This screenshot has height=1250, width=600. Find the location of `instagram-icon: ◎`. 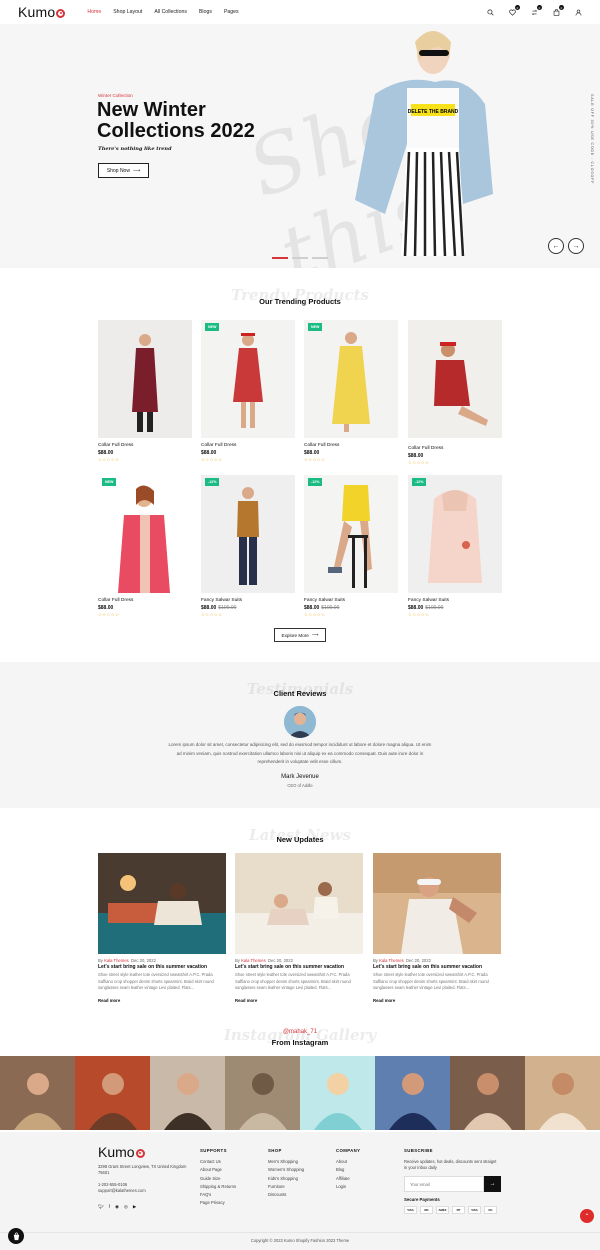

instagram-icon: ◎ is located at coordinates (126, 1207).